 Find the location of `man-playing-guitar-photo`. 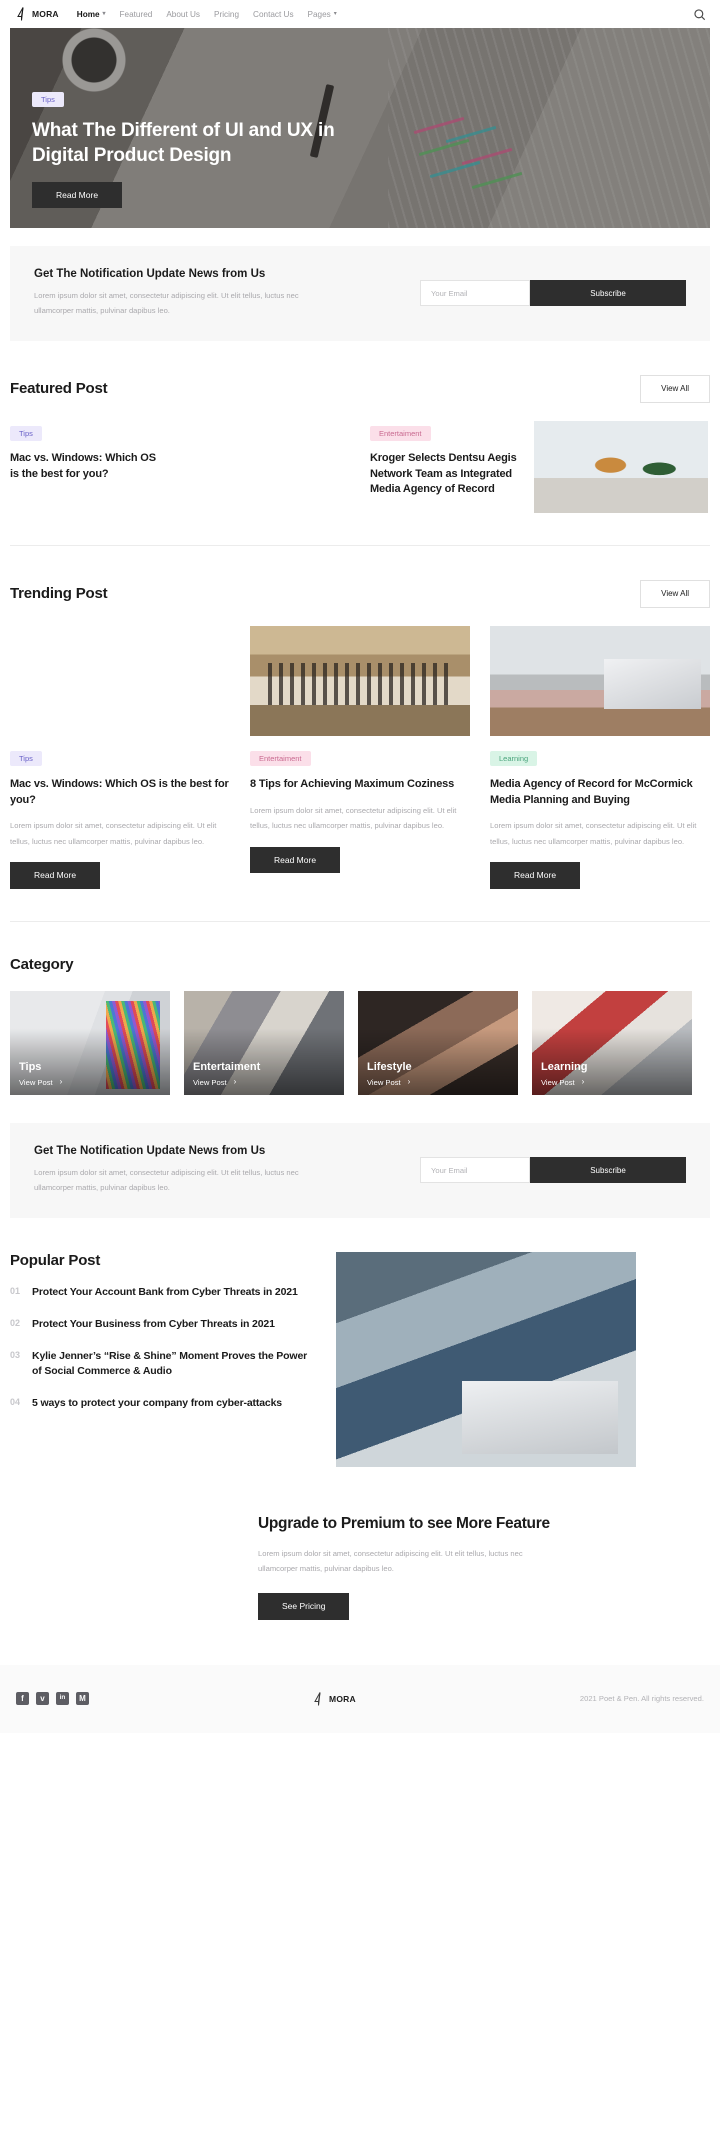

man-playing-guitar-photo is located at coordinates (621, 466).